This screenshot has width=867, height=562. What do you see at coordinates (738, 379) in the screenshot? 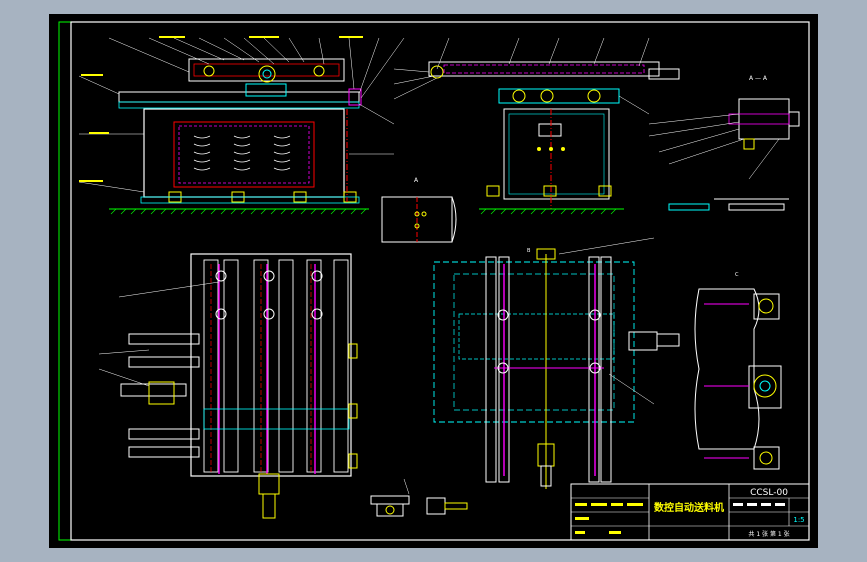
I see `right-section-view` at bounding box center [738, 379].